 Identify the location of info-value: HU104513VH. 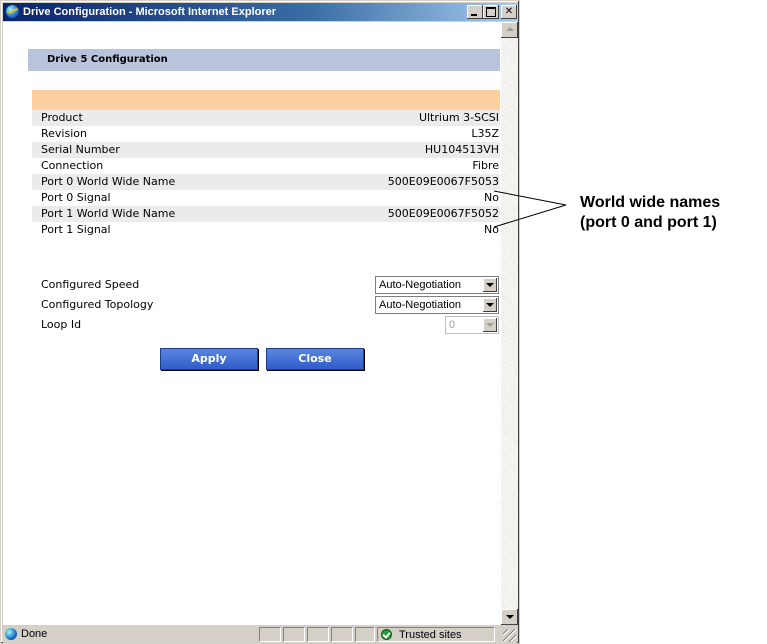
(461, 149).